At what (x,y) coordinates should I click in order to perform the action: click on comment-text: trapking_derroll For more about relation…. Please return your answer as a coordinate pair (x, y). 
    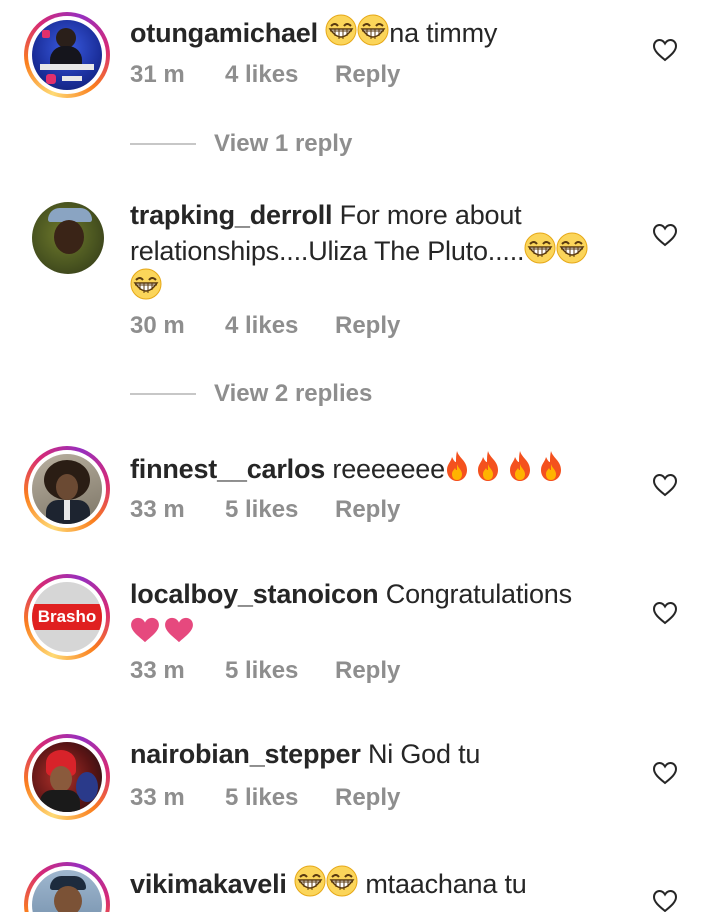
    Looking at the image, I should click on (380, 251).